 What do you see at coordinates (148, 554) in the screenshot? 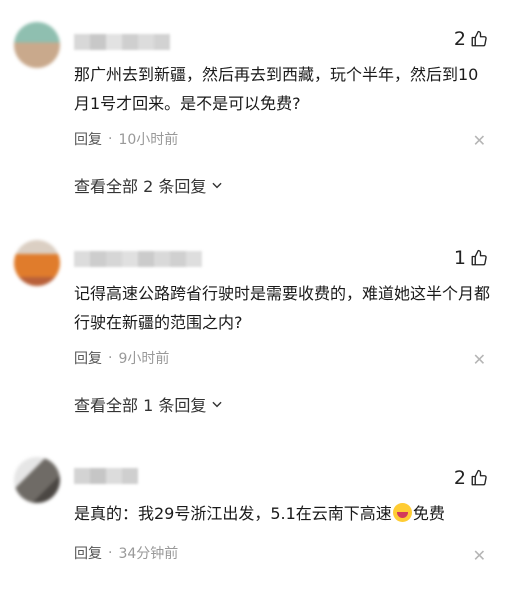
I see `comment-time: 34分钟前` at bounding box center [148, 554].